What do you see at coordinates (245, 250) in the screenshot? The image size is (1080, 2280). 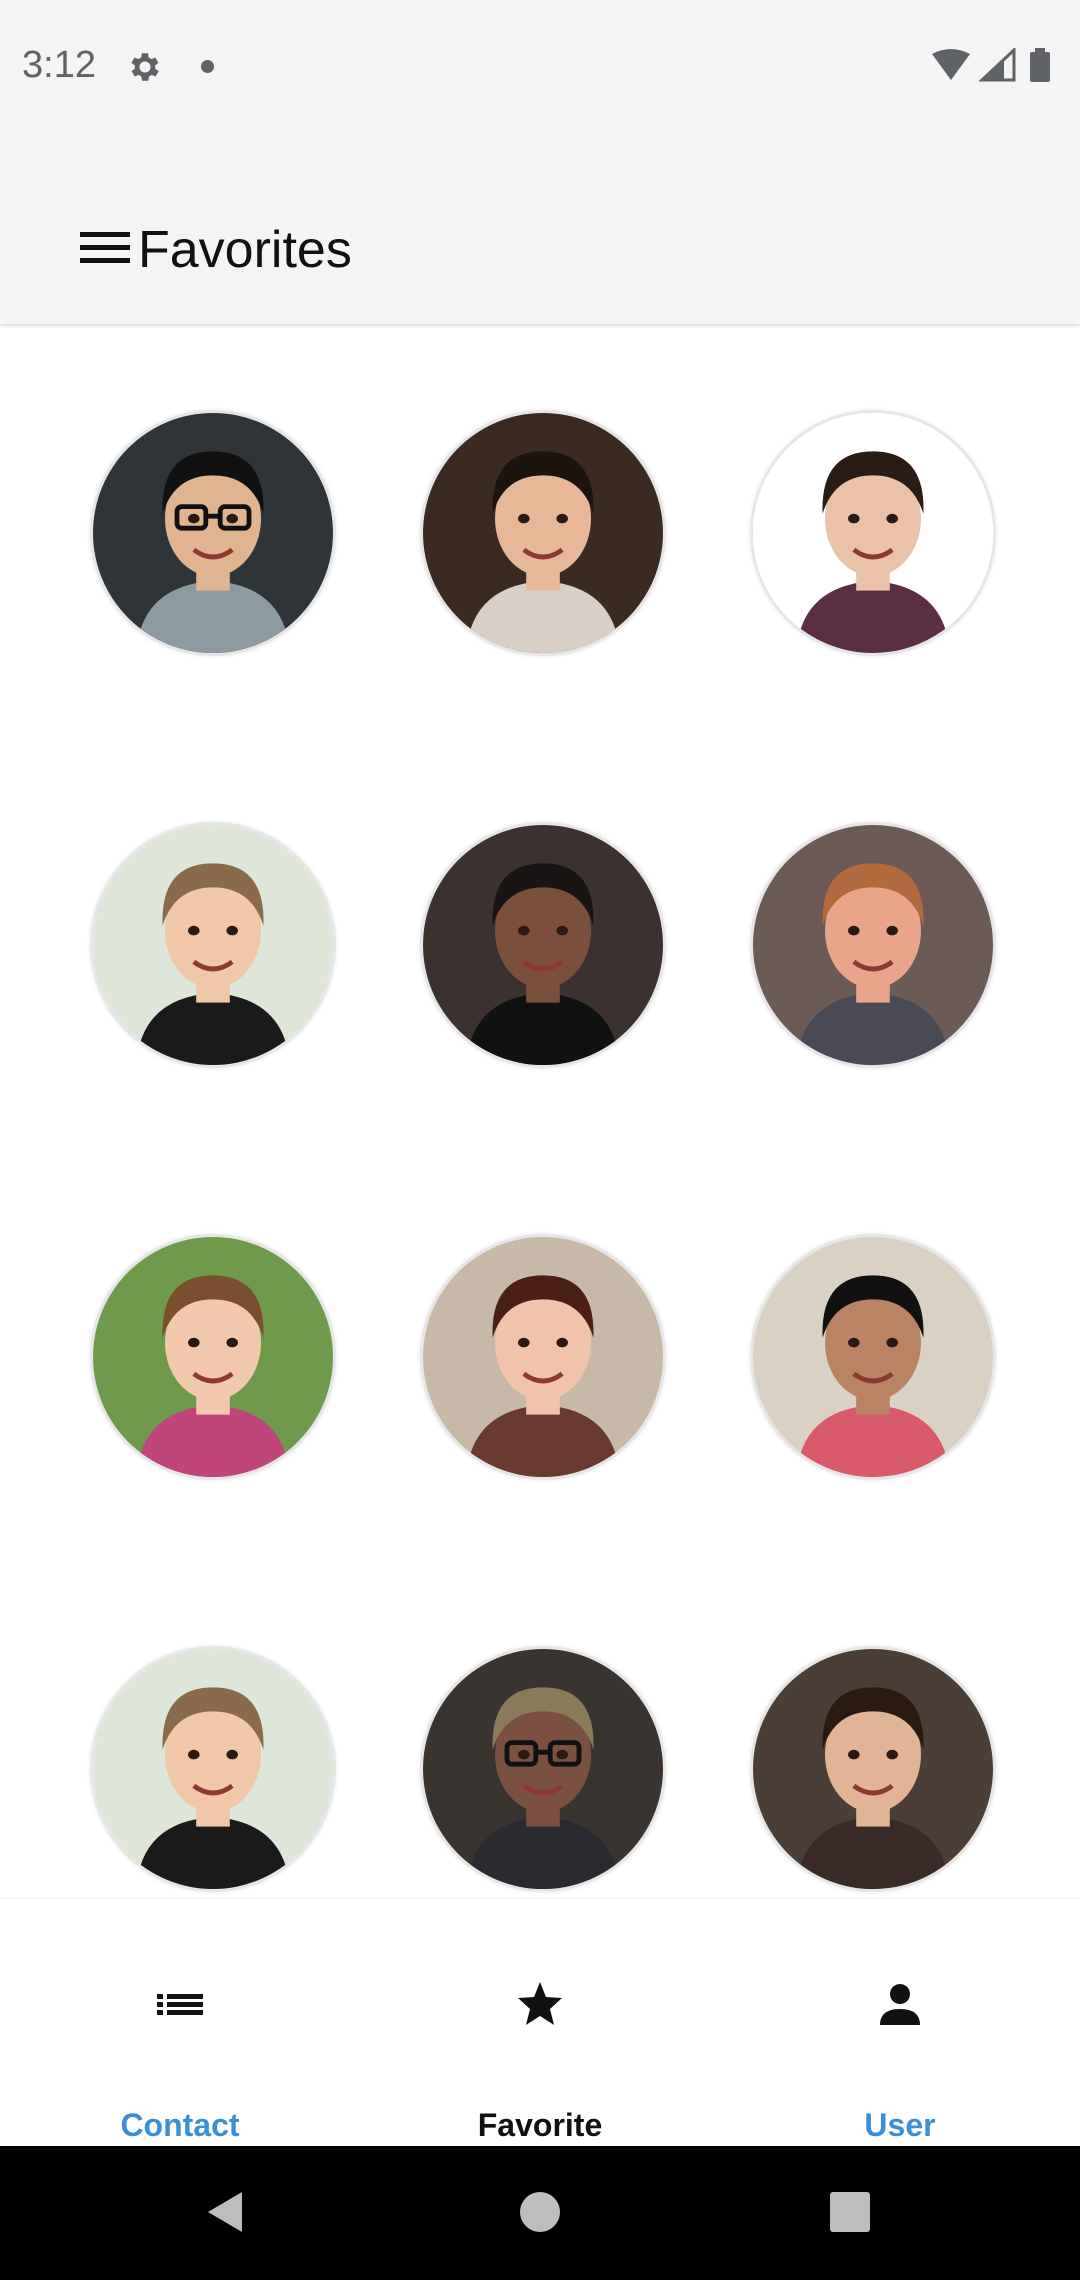 I see `page-title: Favorites` at bounding box center [245, 250].